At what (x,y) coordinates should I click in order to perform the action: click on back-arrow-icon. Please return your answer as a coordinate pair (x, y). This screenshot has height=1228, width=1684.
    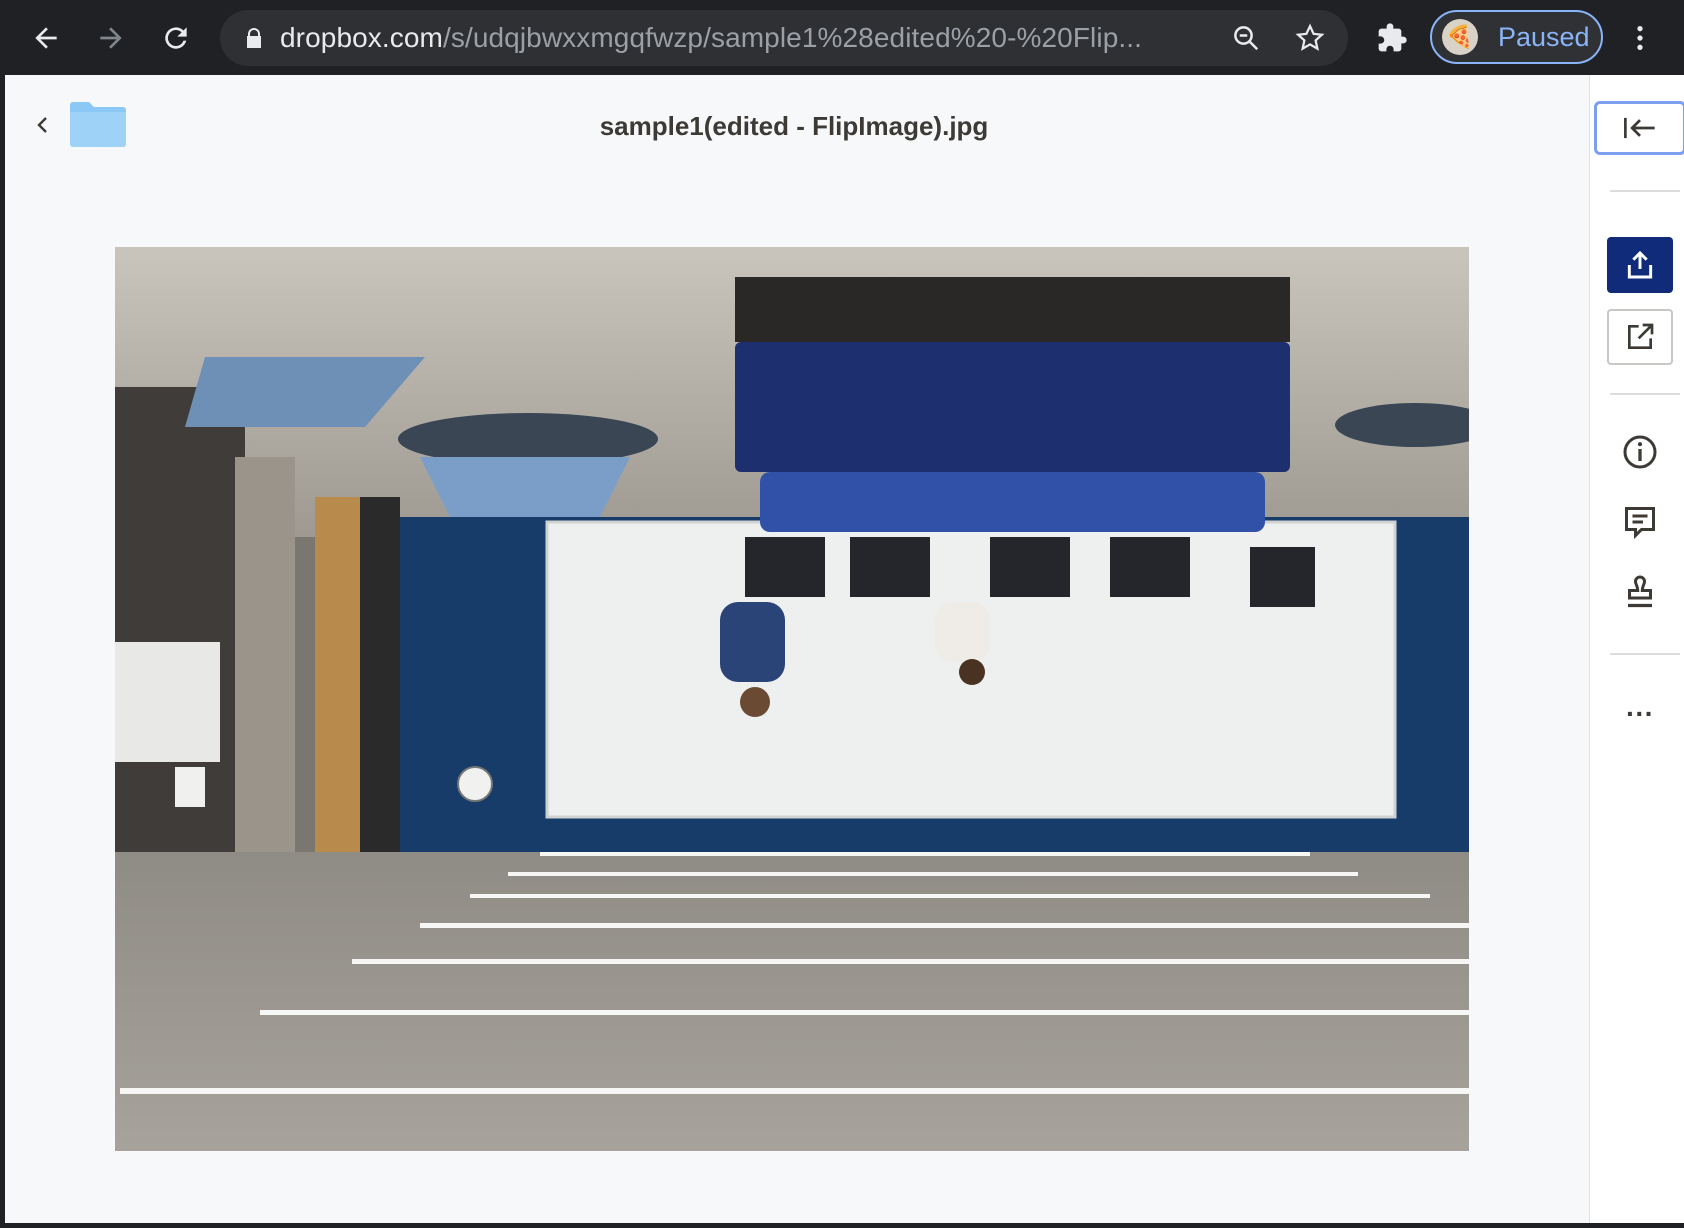
    Looking at the image, I should click on (46, 38).